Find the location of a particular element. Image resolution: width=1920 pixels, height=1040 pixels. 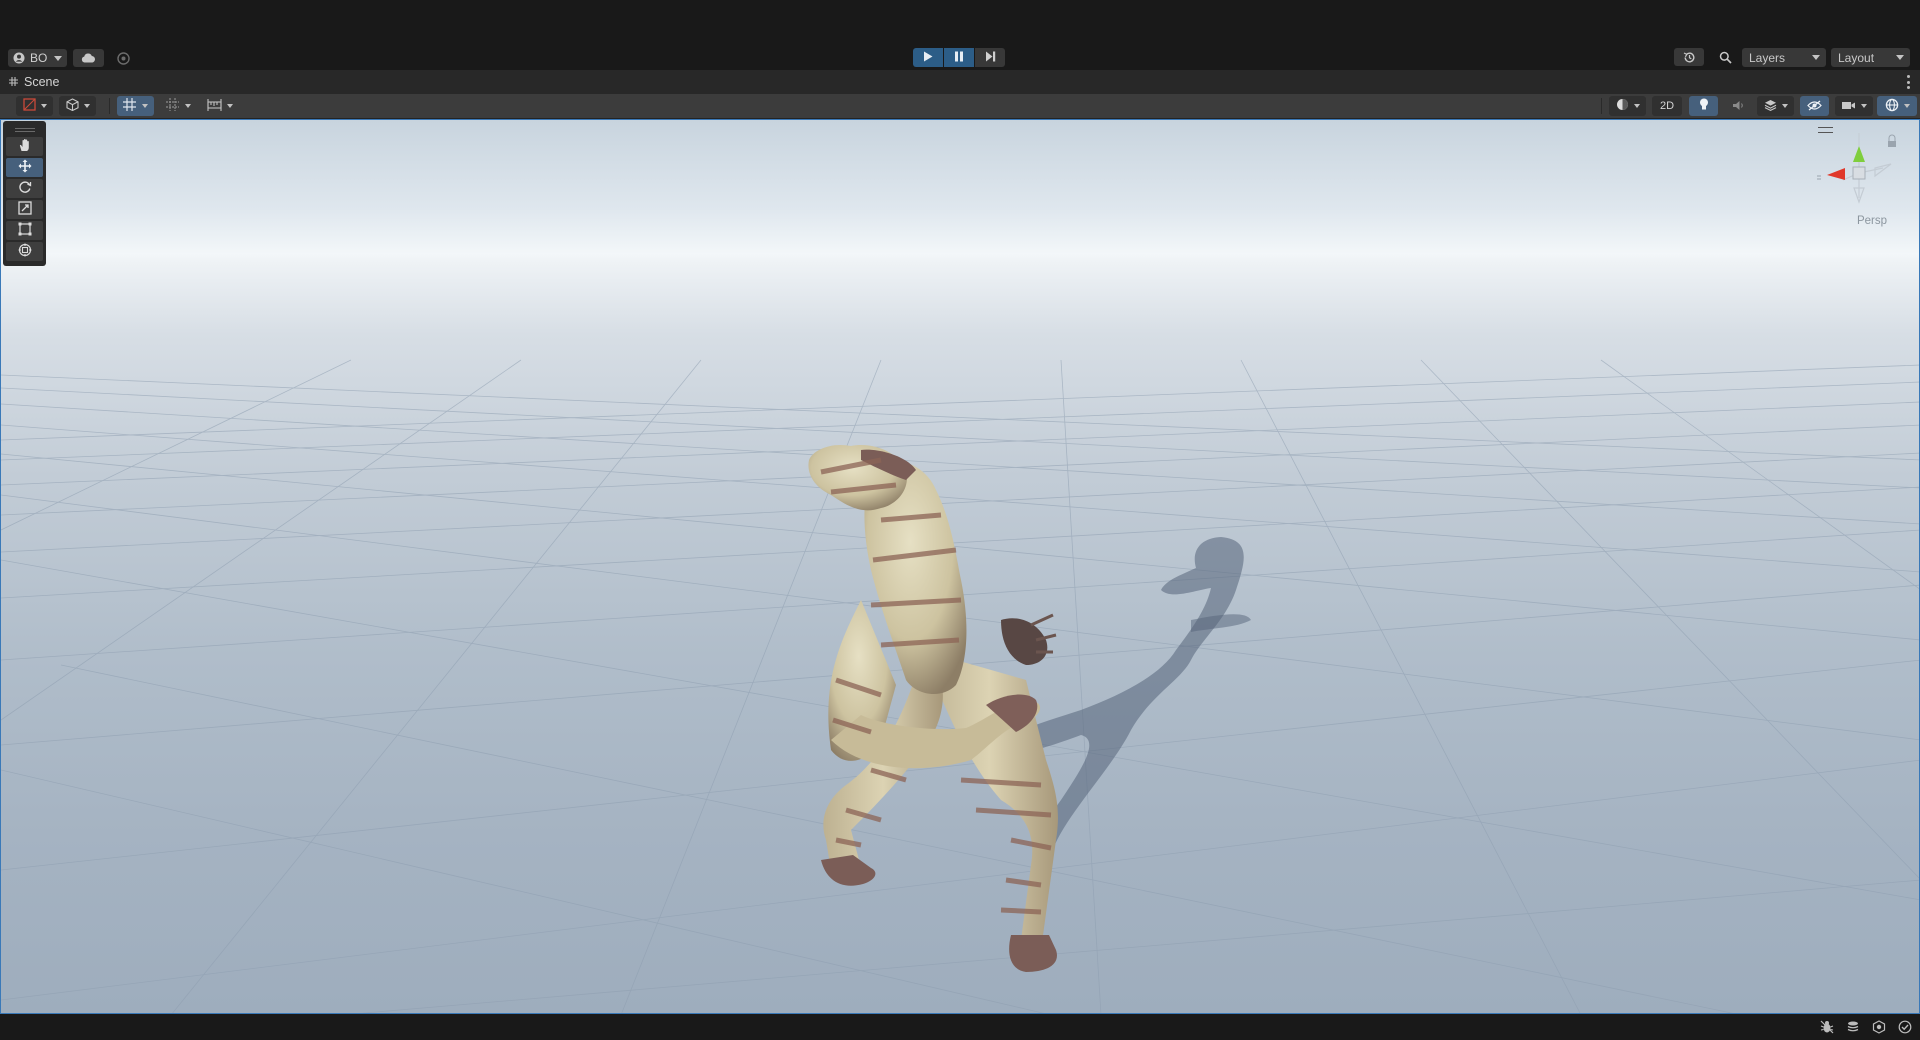

render-mode-dropdown is located at coordinates (77, 106).